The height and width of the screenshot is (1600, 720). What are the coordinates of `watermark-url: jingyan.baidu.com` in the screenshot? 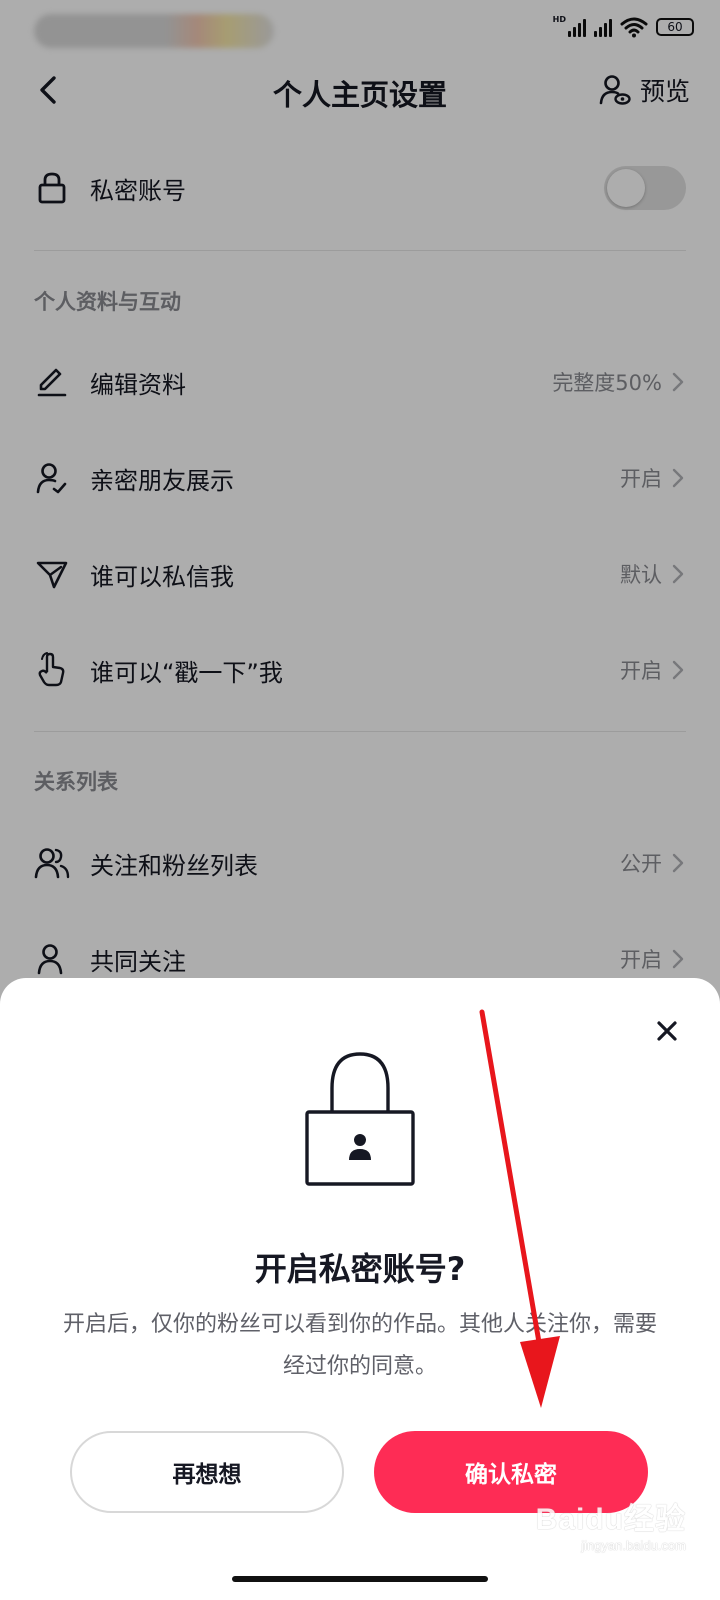 It's located at (633, 1545).